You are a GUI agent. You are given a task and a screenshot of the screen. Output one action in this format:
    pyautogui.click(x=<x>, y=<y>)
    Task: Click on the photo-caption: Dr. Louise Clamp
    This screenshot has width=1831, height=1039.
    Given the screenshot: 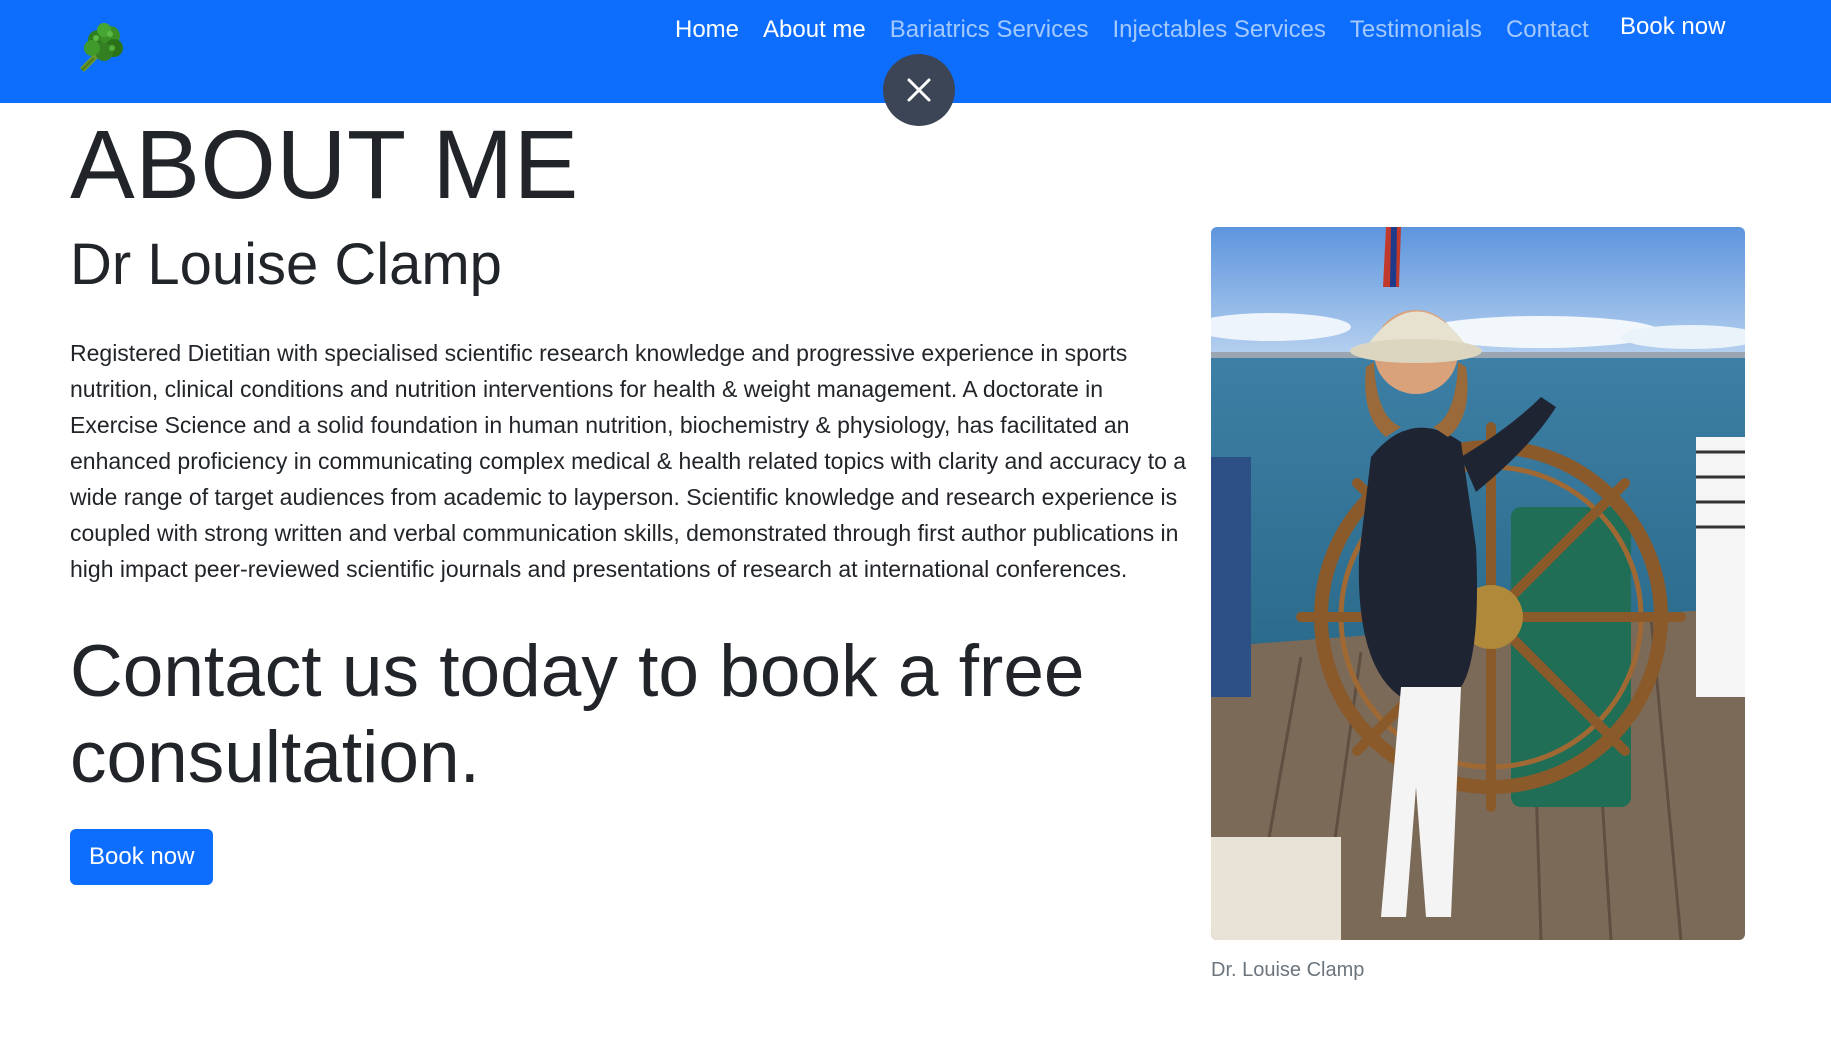 What is the action you would take?
    pyautogui.click(x=1288, y=970)
    